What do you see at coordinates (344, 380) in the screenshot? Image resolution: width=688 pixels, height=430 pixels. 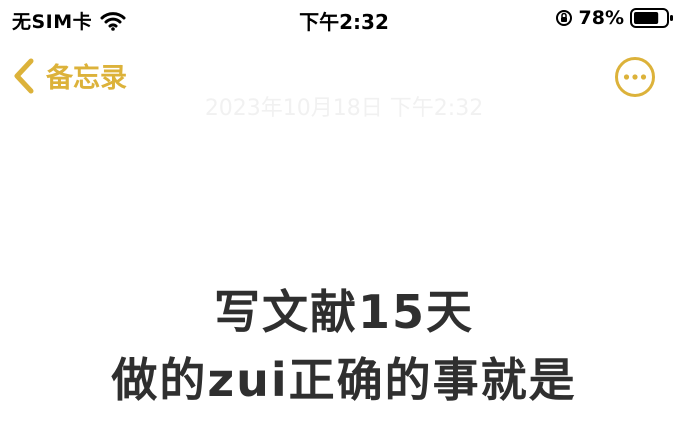 I see `note-line-2: 做的zui正确的事就是` at bounding box center [344, 380].